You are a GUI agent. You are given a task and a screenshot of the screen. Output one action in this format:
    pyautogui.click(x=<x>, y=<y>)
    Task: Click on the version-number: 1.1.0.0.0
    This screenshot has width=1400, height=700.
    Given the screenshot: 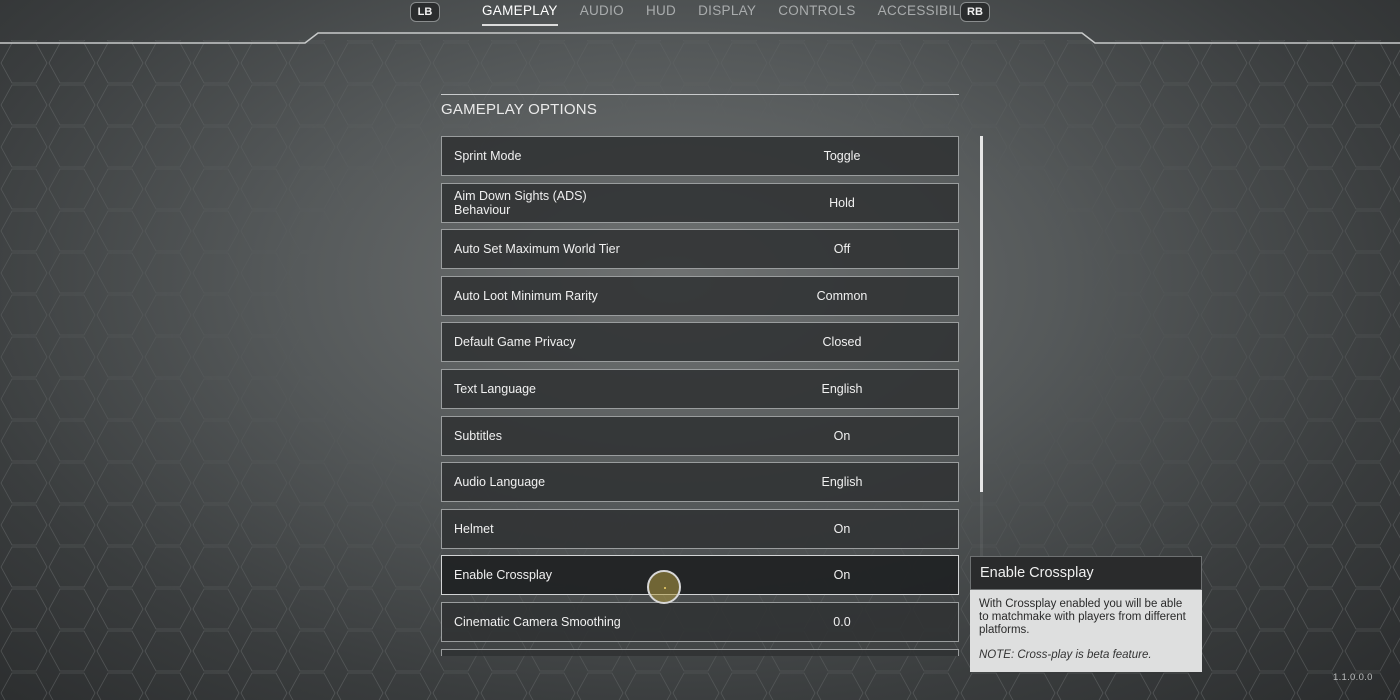 What is the action you would take?
    pyautogui.click(x=1353, y=677)
    